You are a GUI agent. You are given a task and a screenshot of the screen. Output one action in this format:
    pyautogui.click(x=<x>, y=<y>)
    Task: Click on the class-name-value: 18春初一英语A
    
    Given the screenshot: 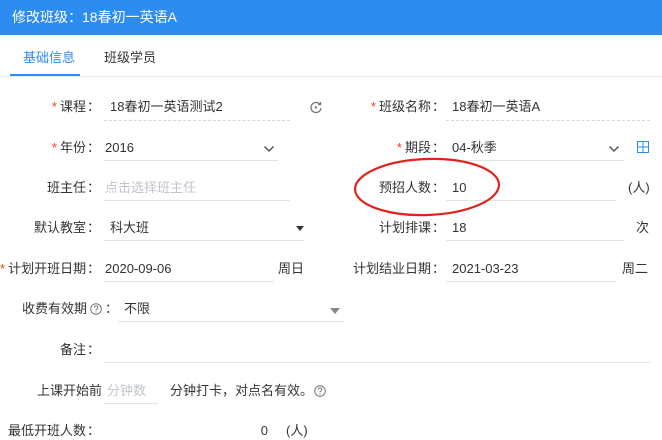 What is the action you would take?
    pyautogui.click(x=496, y=107)
    